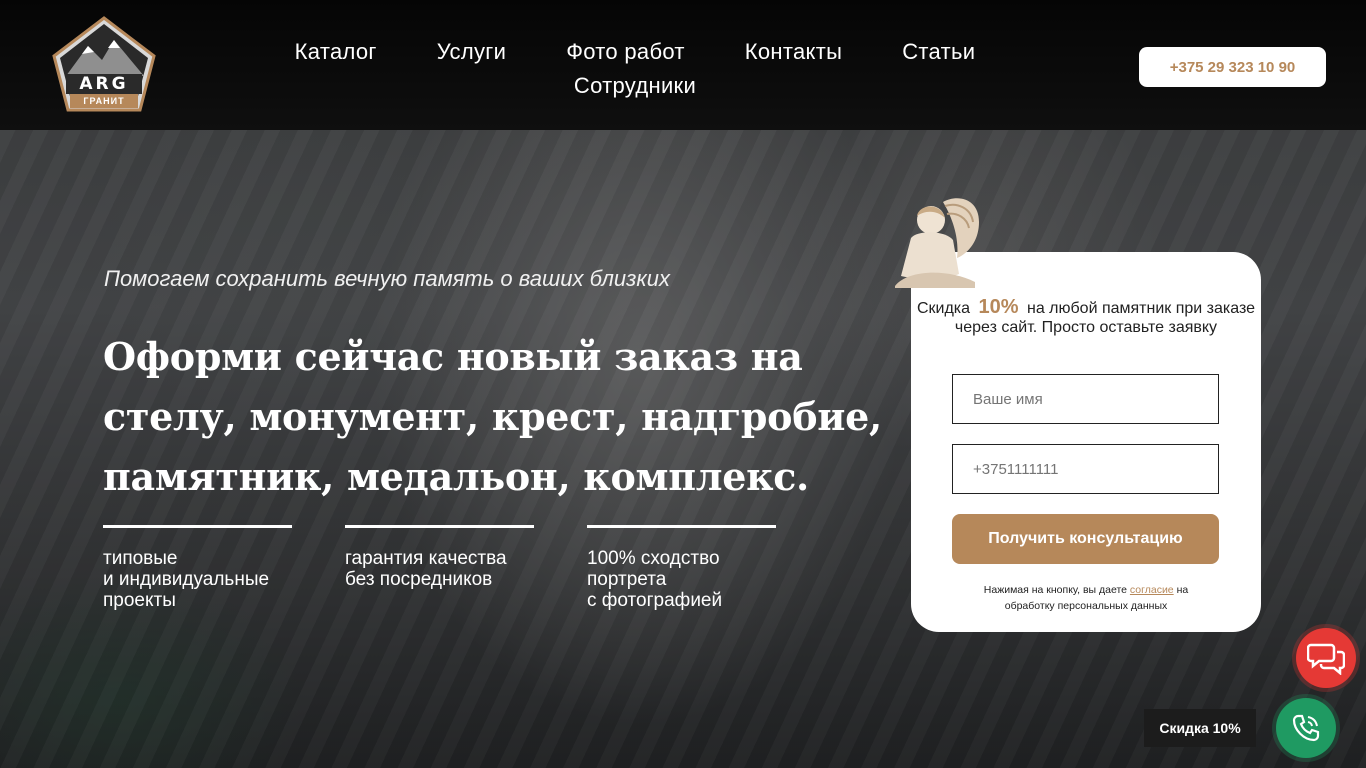 The width and height of the screenshot is (1366, 768). I want to click on nav-contacts: Контакты, so click(793, 52).